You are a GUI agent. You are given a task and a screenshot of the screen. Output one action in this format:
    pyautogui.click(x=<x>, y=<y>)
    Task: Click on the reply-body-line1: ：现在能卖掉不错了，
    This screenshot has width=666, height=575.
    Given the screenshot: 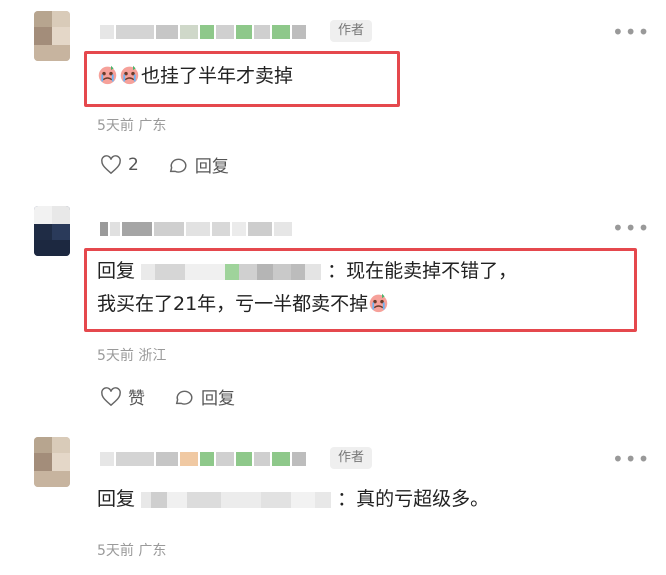 What is the action you would take?
    pyautogui.click(x=422, y=271)
    